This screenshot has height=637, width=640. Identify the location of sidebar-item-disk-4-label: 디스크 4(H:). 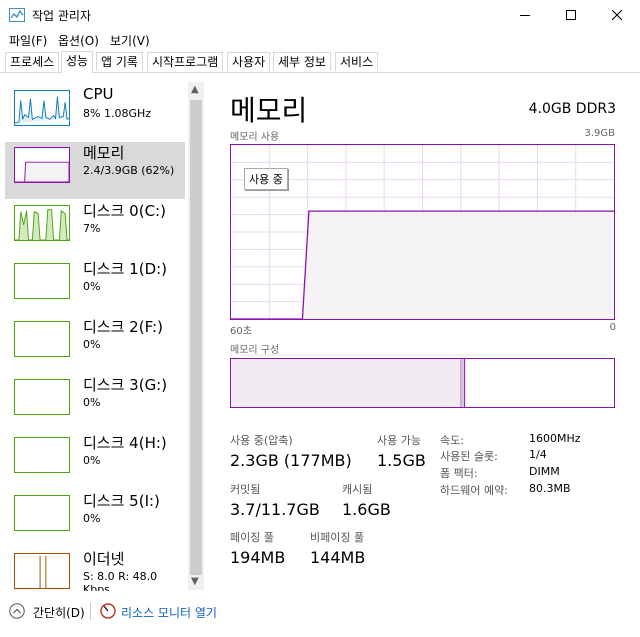
(125, 443).